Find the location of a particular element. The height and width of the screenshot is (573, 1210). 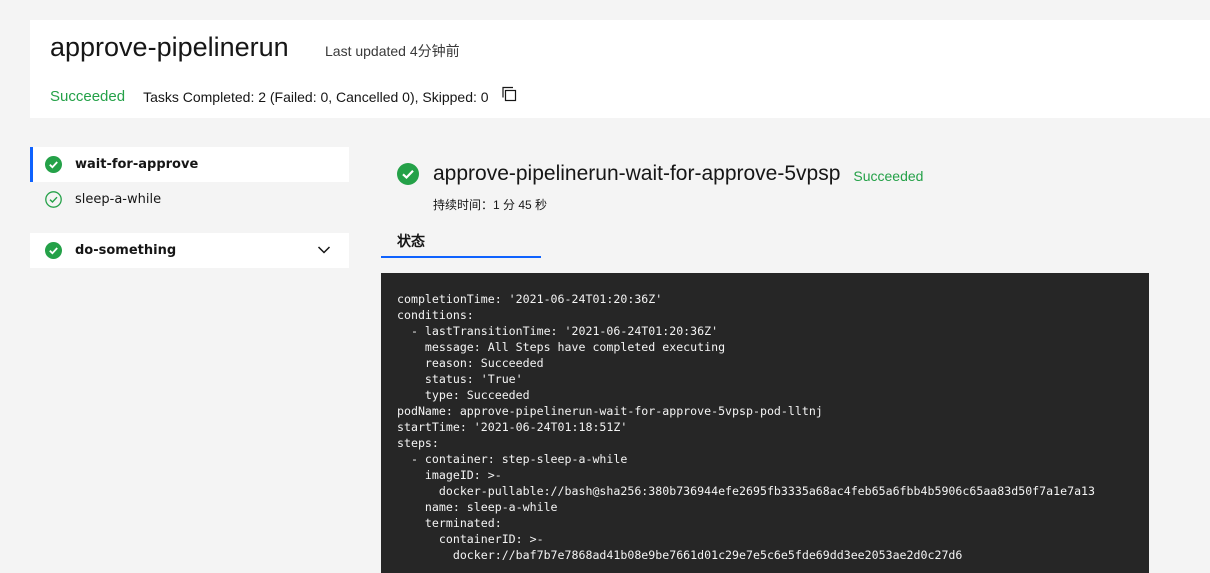

task-group: wait-for-approve is located at coordinates (189, 164).